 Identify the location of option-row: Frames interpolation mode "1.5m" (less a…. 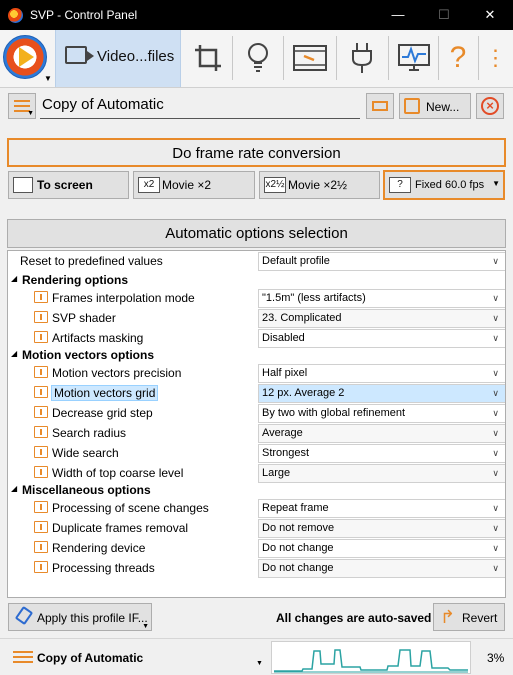
(256, 298).